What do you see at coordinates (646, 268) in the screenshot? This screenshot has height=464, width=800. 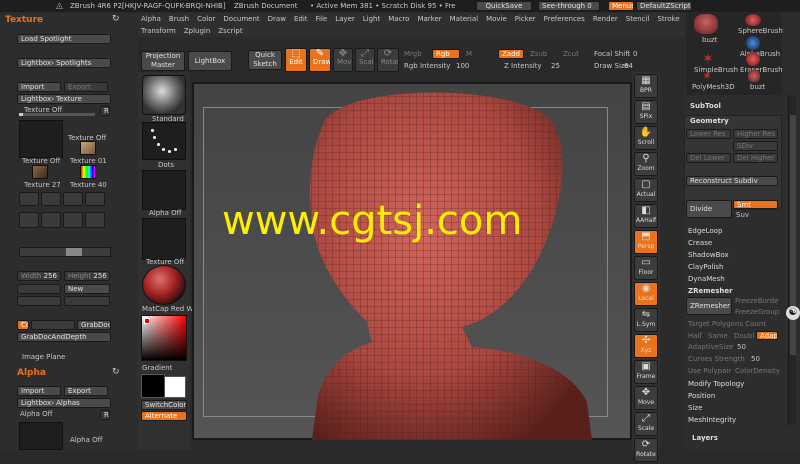 I see `floor-button: ▭ Floor` at bounding box center [646, 268].